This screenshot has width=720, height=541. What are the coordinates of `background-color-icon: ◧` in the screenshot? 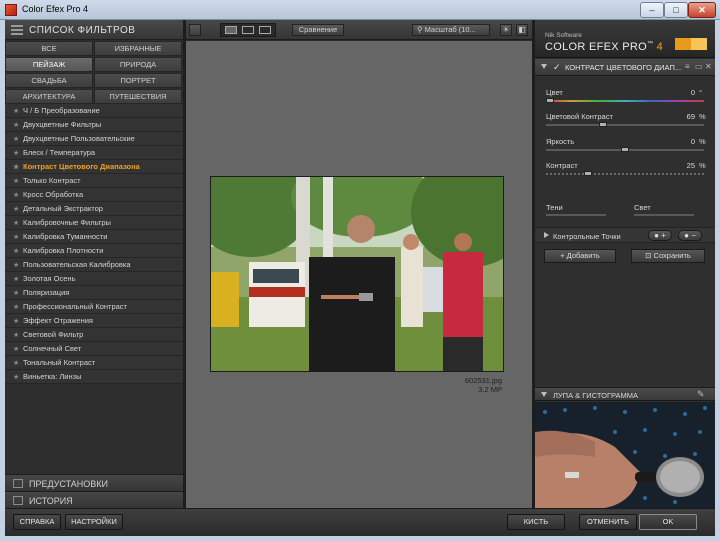 It's located at (522, 30).